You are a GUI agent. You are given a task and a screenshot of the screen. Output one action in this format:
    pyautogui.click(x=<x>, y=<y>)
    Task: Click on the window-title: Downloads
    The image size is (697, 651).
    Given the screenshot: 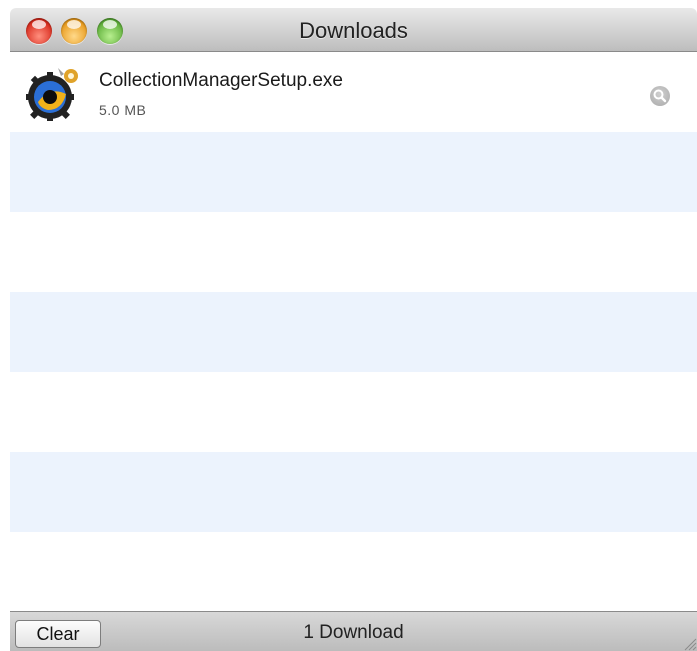 What is the action you would take?
    pyautogui.click(x=353, y=30)
    